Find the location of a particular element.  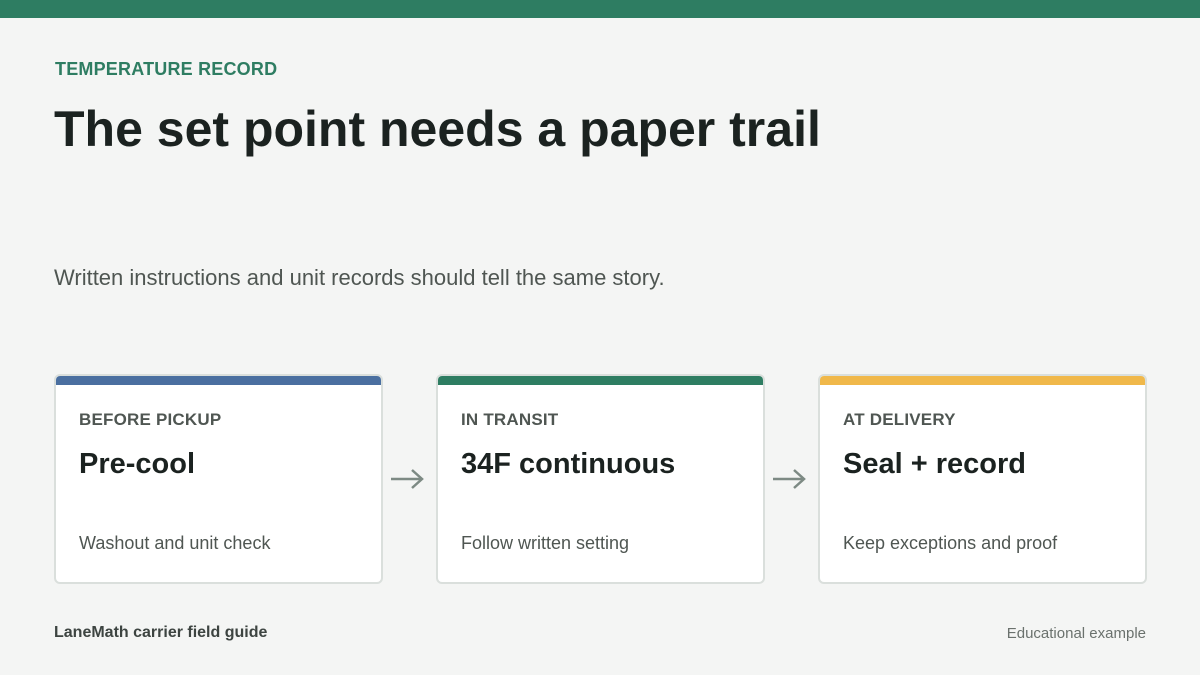

footer-source: LaneMath carrier field guide is located at coordinates (161, 632).